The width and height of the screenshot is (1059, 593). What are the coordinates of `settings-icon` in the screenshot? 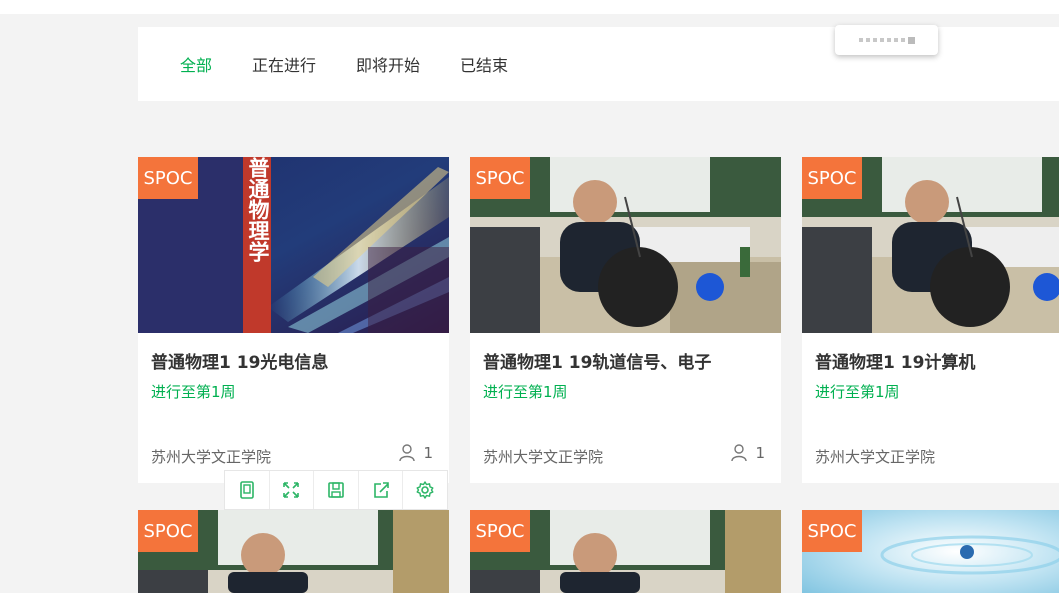 It's located at (425, 490).